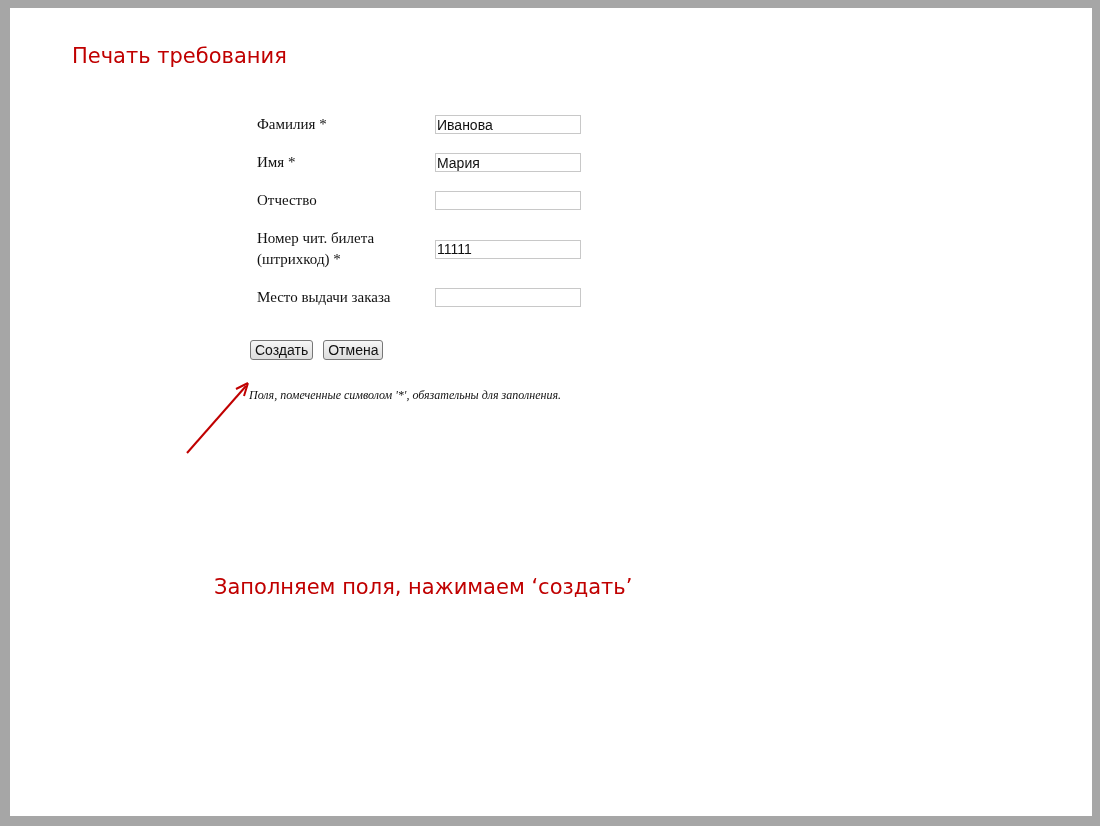 This screenshot has height=826, width=1100. Describe the element at coordinates (277, 162) in the screenshot. I see `field-label: Имя *` at that location.